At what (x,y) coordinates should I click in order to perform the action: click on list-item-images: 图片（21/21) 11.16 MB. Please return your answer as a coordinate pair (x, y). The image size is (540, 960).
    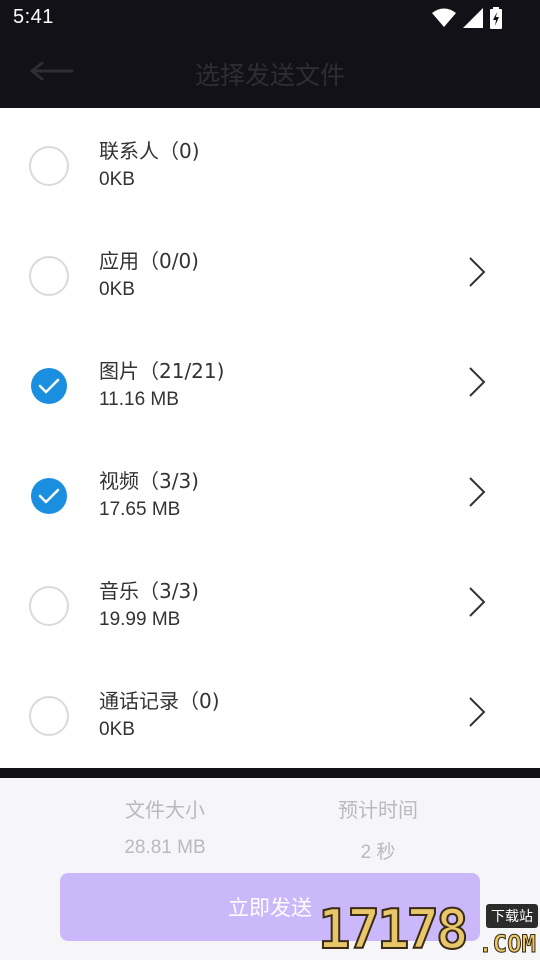
    Looking at the image, I should click on (270, 383).